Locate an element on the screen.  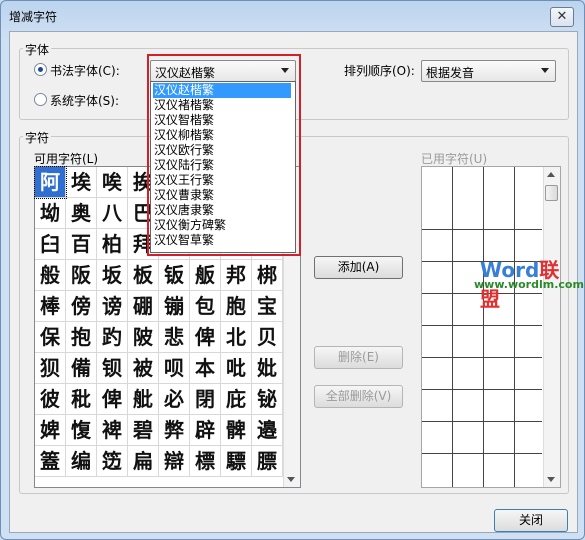
char-cell: 贝 is located at coordinates (267, 337).